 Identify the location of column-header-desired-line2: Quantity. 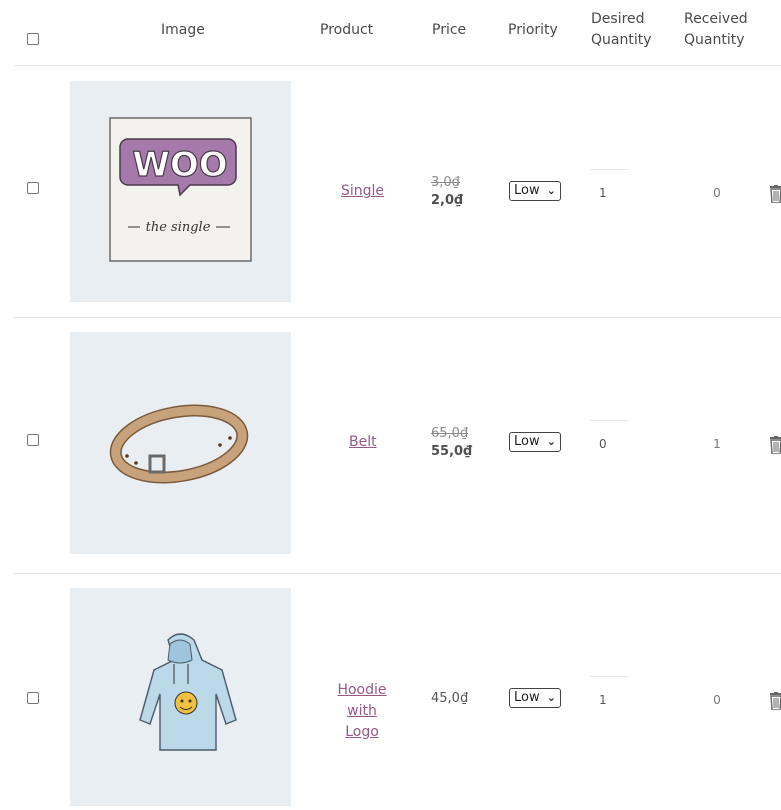
(621, 40).